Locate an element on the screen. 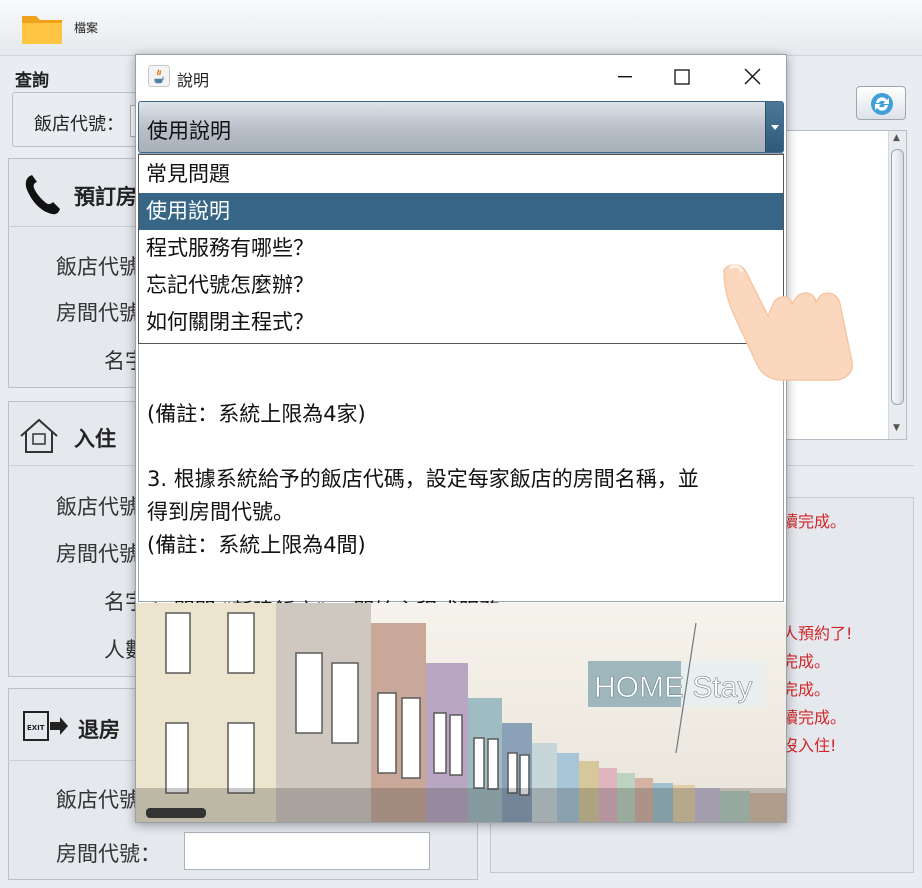 Image resolution: width=922 pixels, height=888 pixels. checkin-room-code-label: 房間代號 is located at coordinates (98, 554).